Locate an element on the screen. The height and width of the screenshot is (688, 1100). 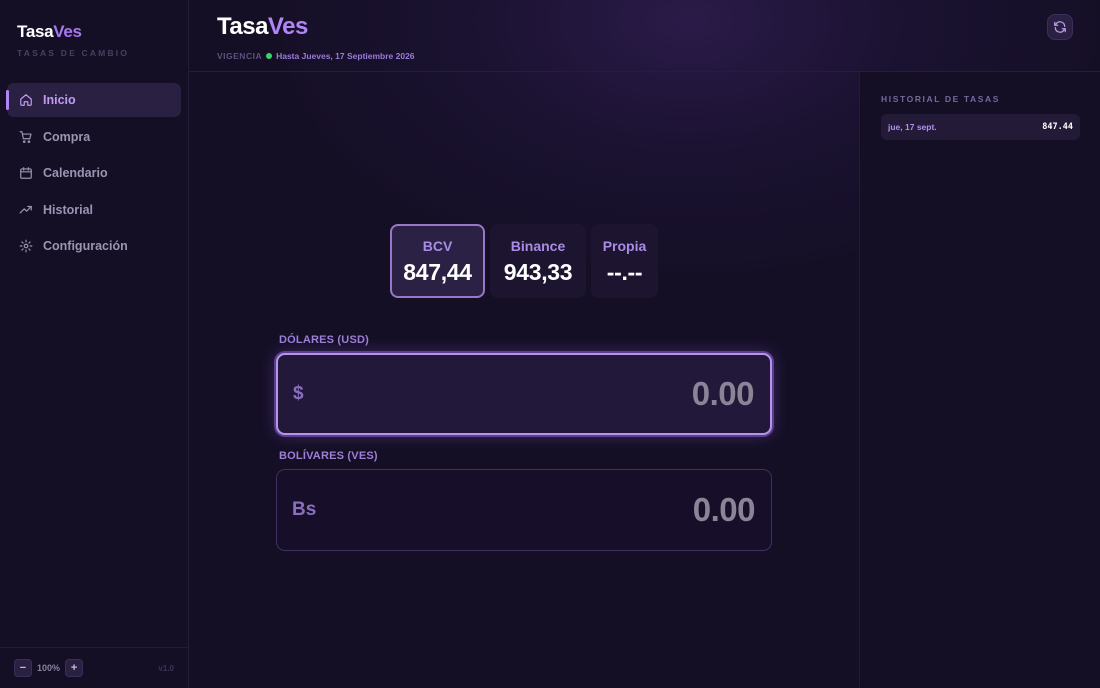
rate-card-propia: Propia --.-- is located at coordinates (624, 261).